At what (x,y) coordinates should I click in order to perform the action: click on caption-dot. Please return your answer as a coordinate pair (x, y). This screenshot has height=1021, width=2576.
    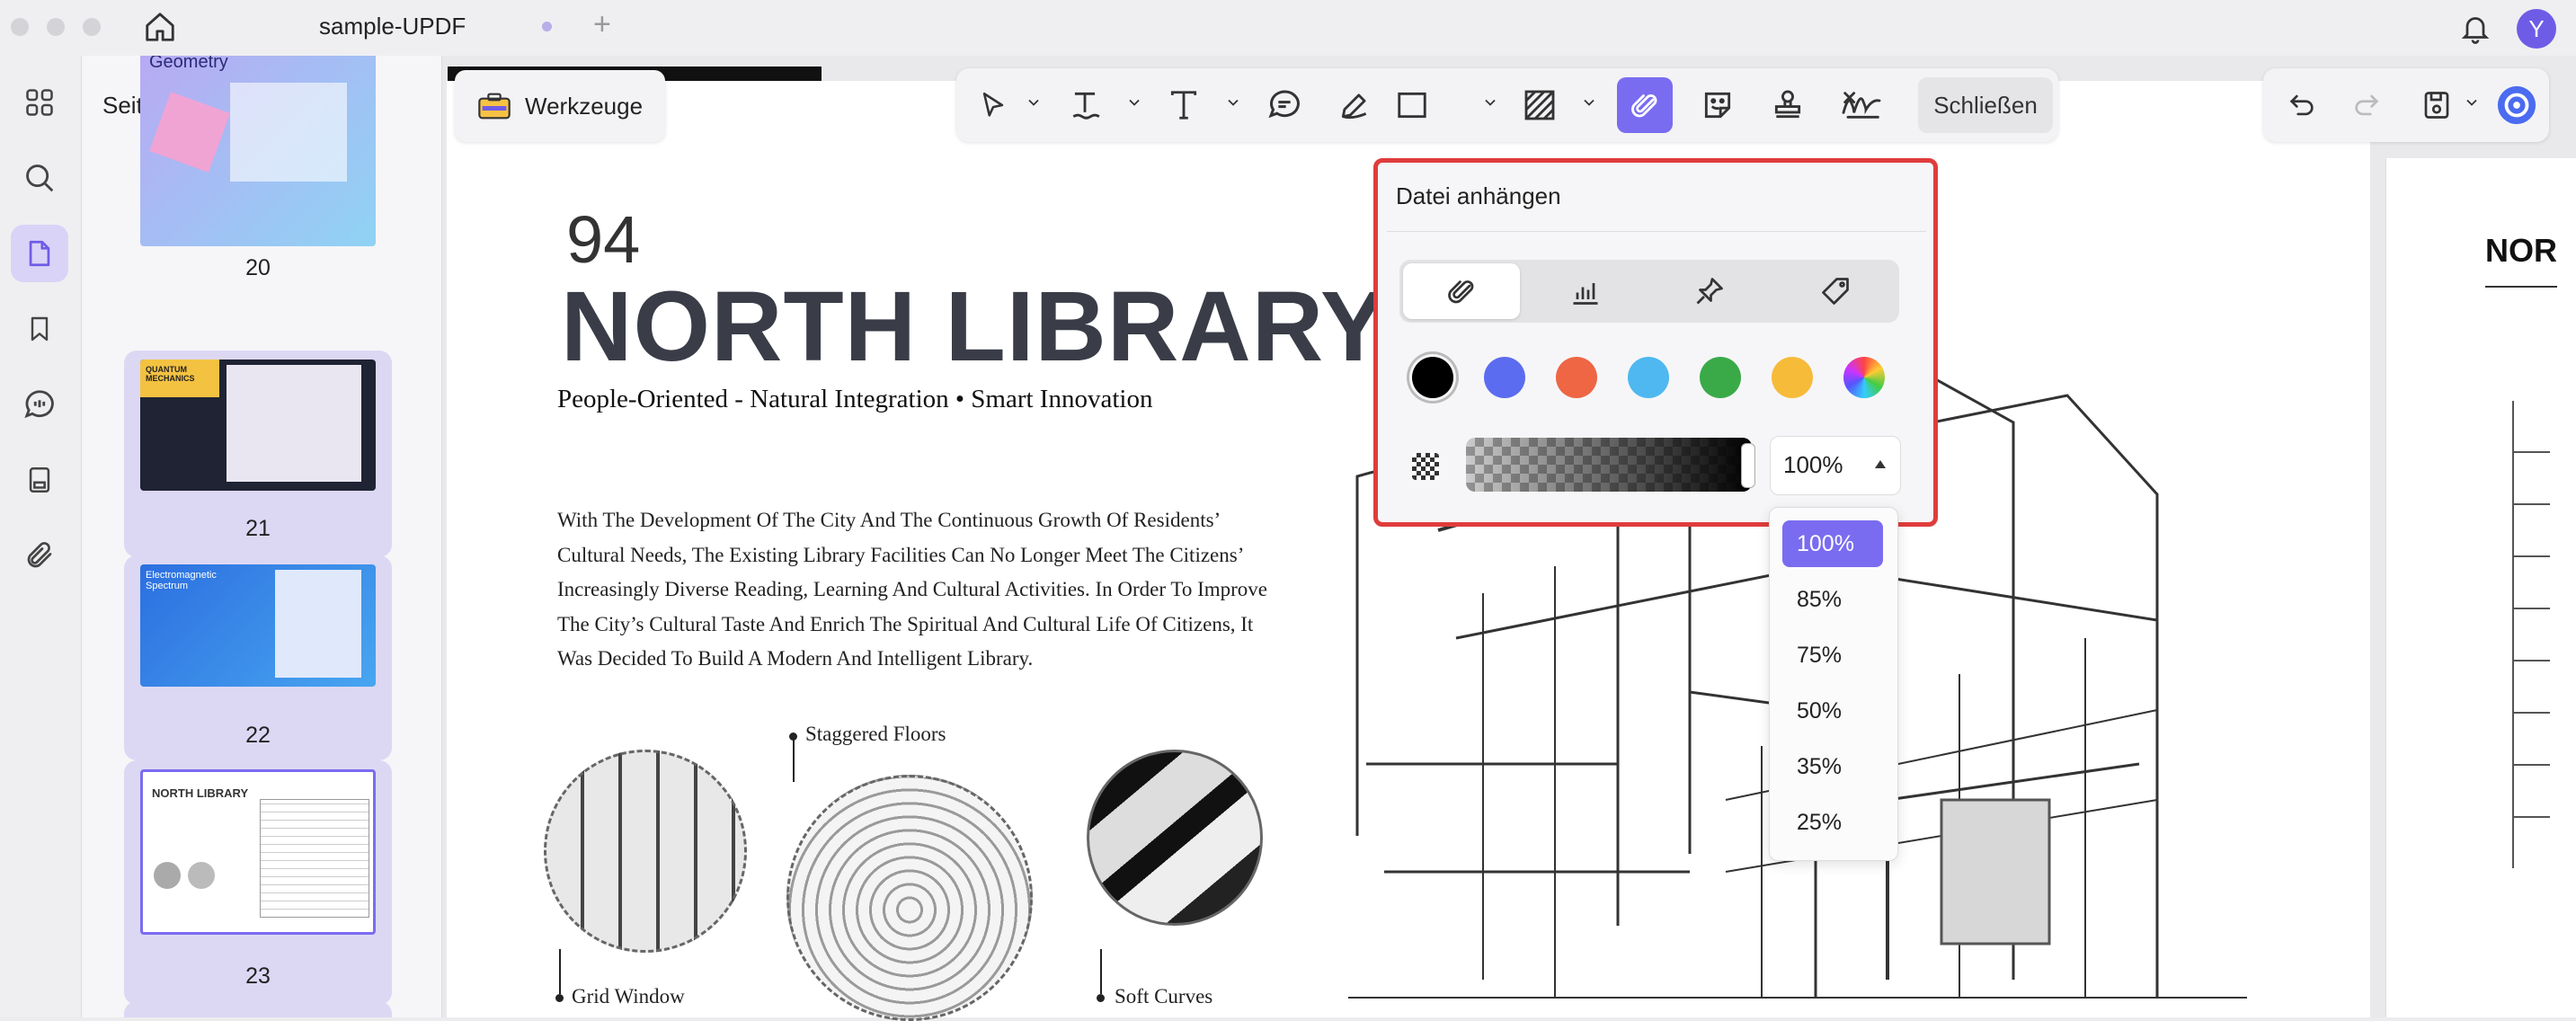
    Looking at the image, I should click on (559, 998).